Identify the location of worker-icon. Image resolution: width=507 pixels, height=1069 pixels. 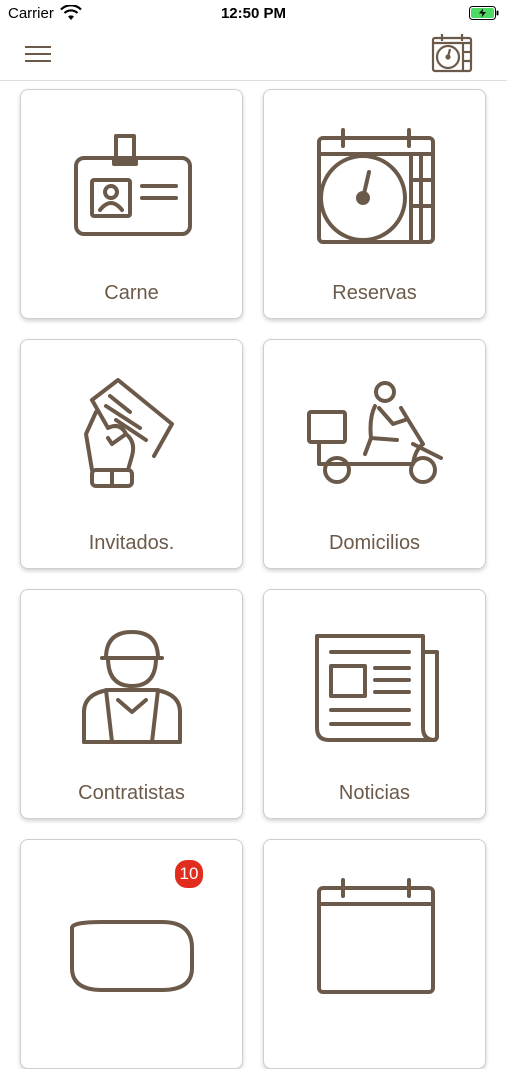
(132, 687).